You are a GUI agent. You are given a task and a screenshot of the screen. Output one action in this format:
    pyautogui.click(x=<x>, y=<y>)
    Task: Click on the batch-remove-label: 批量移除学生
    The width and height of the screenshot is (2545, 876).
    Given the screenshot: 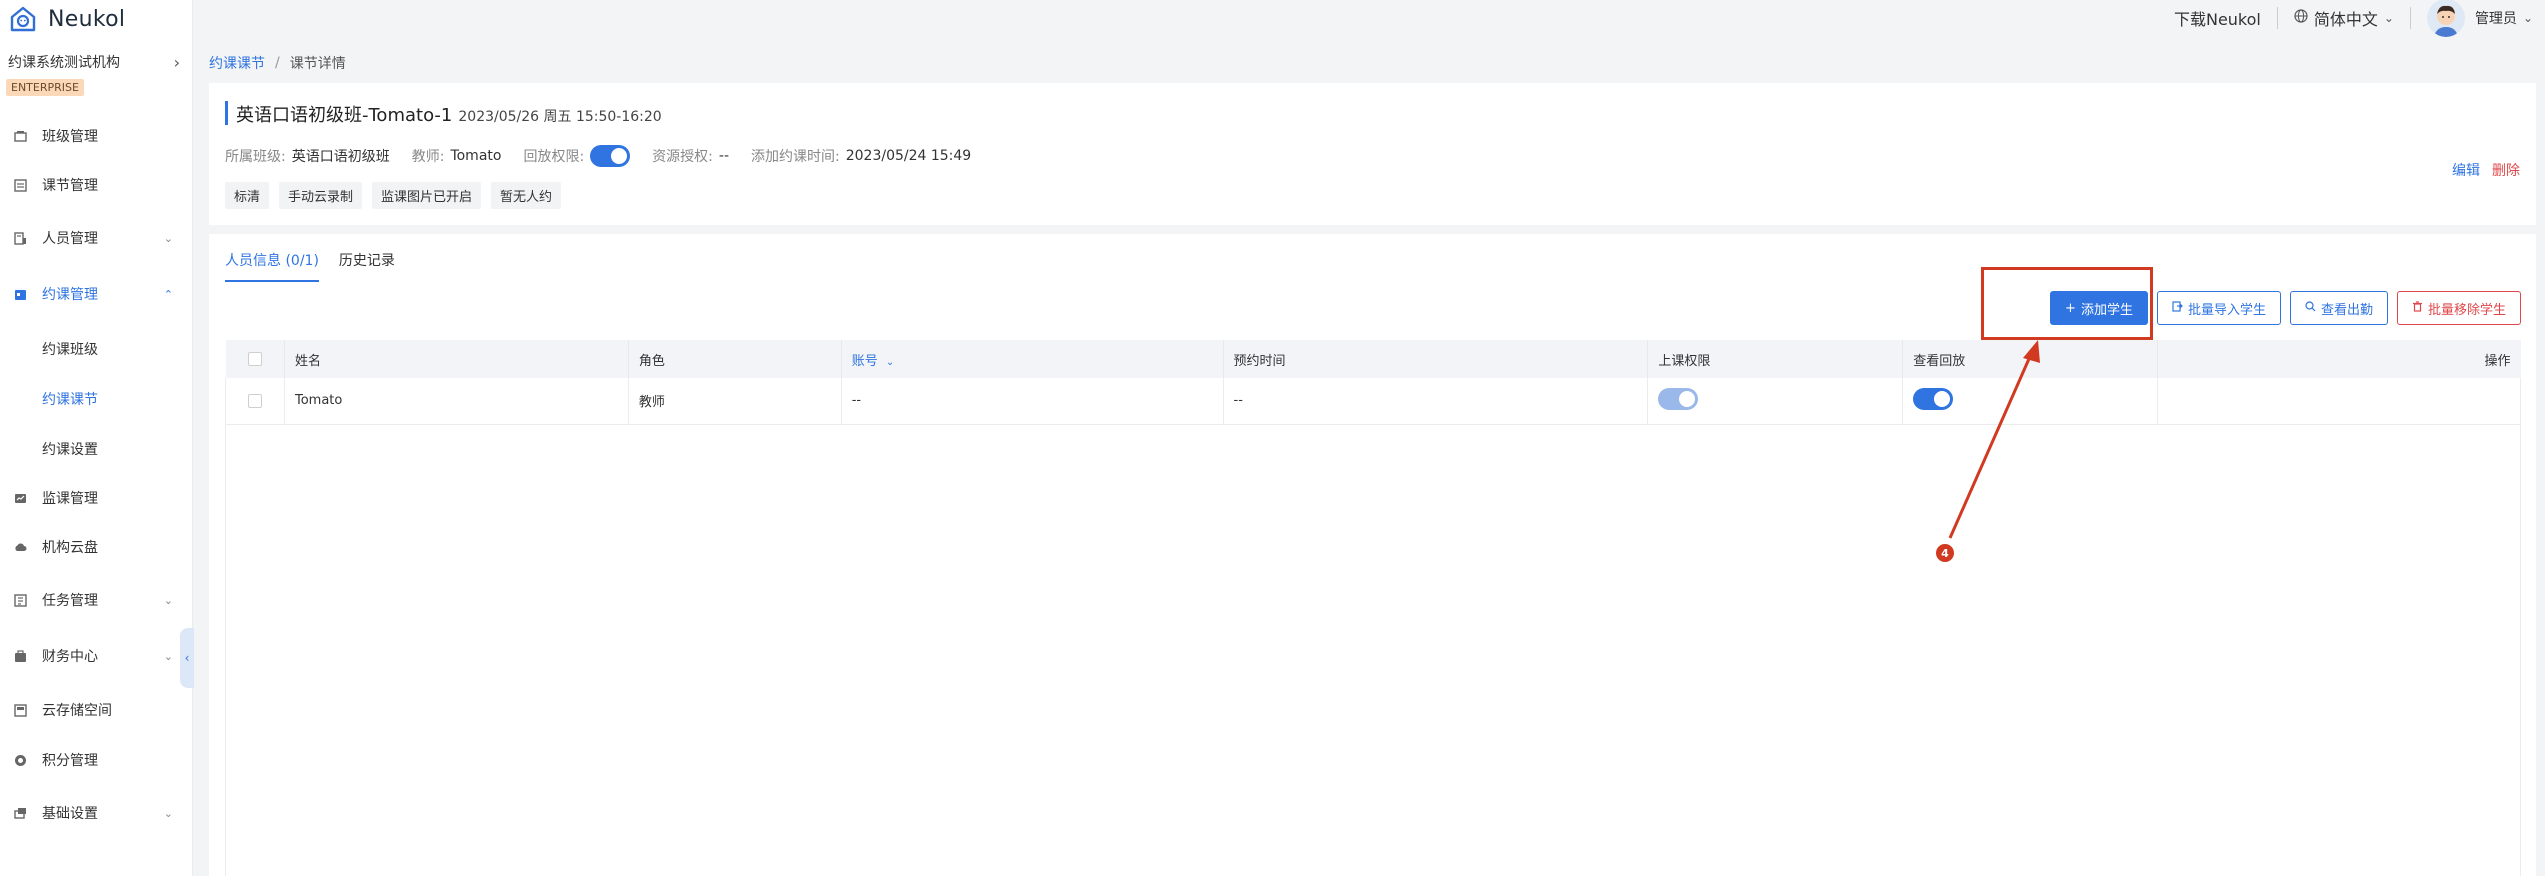 What is the action you would take?
    pyautogui.click(x=2466, y=310)
    